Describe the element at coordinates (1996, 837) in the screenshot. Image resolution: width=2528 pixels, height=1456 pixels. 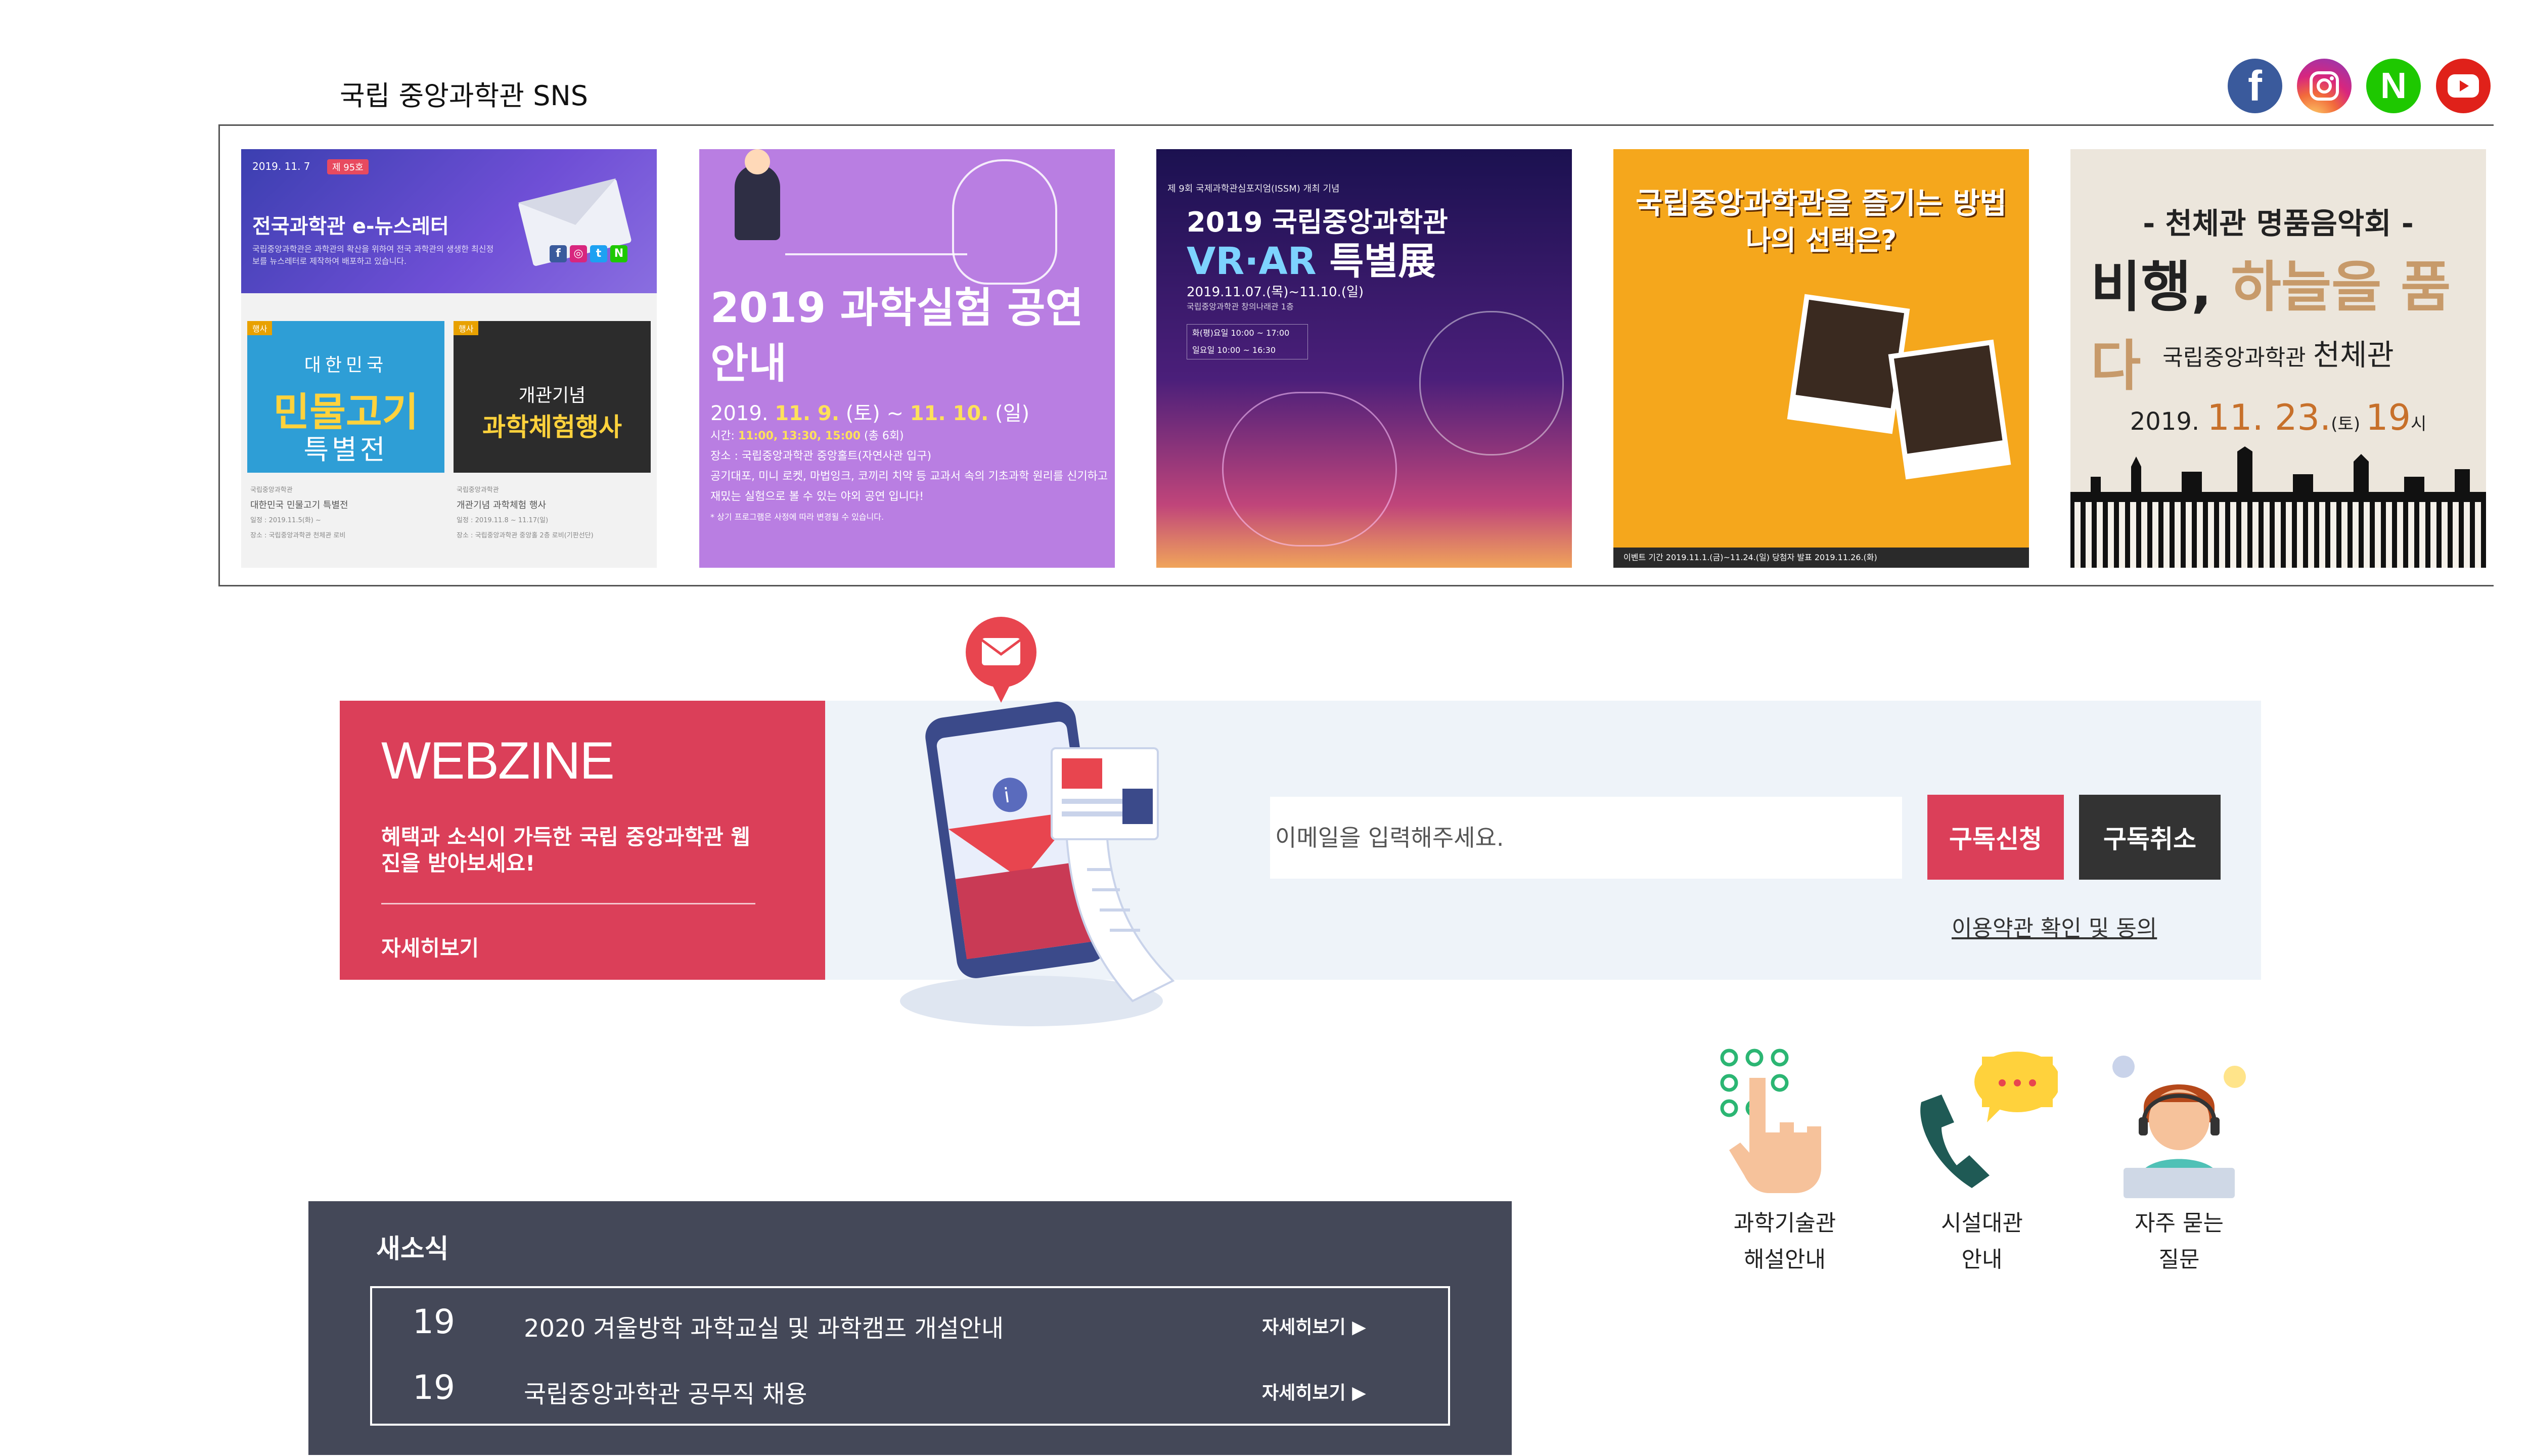
I see `subscribe-button: 구독신청` at that location.